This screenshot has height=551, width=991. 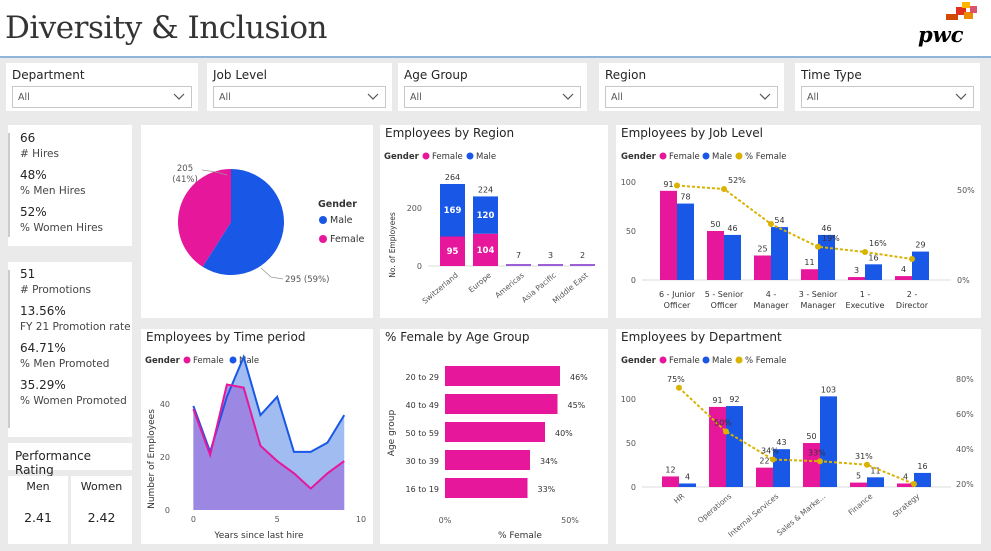 What do you see at coordinates (965, 414) in the screenshot?
I see `y2-tick-60: 60%` at bounding box center [965, 414].